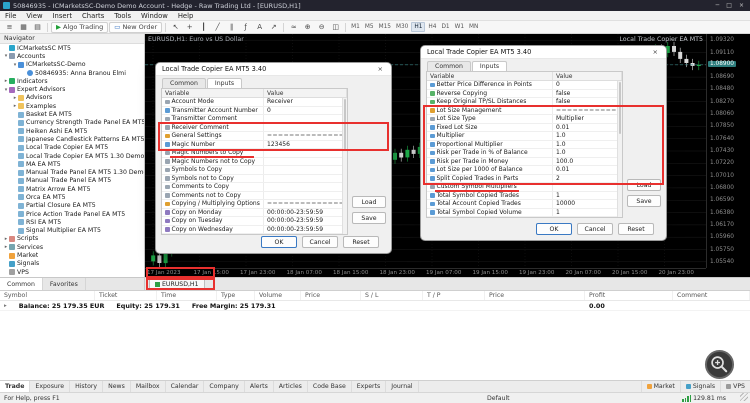  I want to click on input-value: false, so click(587, 94).